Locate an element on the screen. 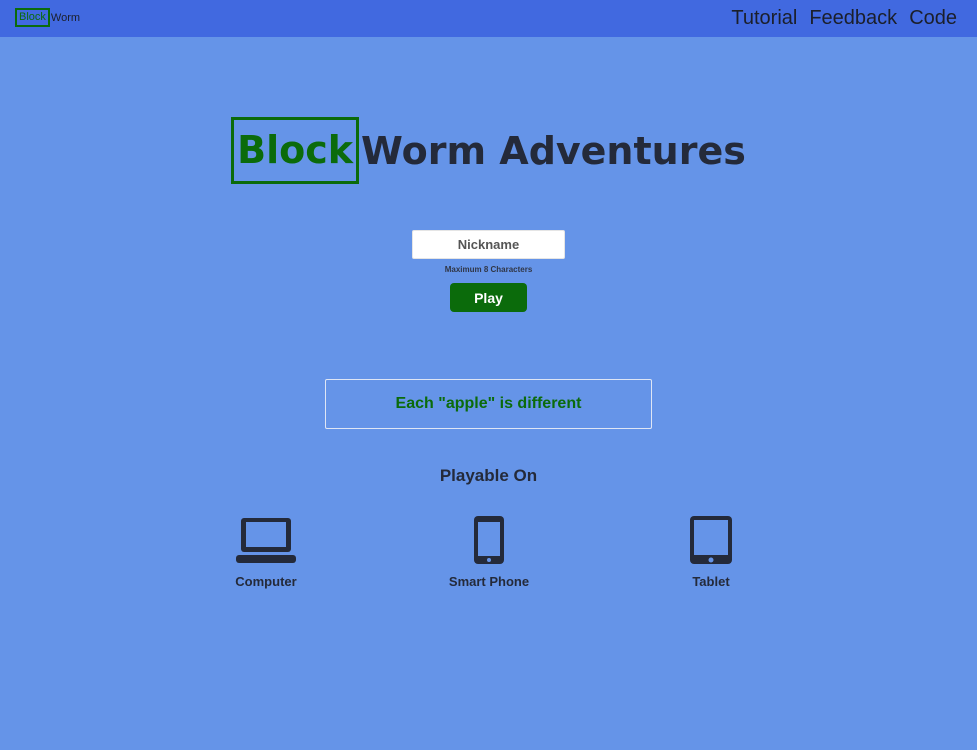 The image size is (977, 750). title-rest-text: Worm Adventures is located at coordinates (553, 150).